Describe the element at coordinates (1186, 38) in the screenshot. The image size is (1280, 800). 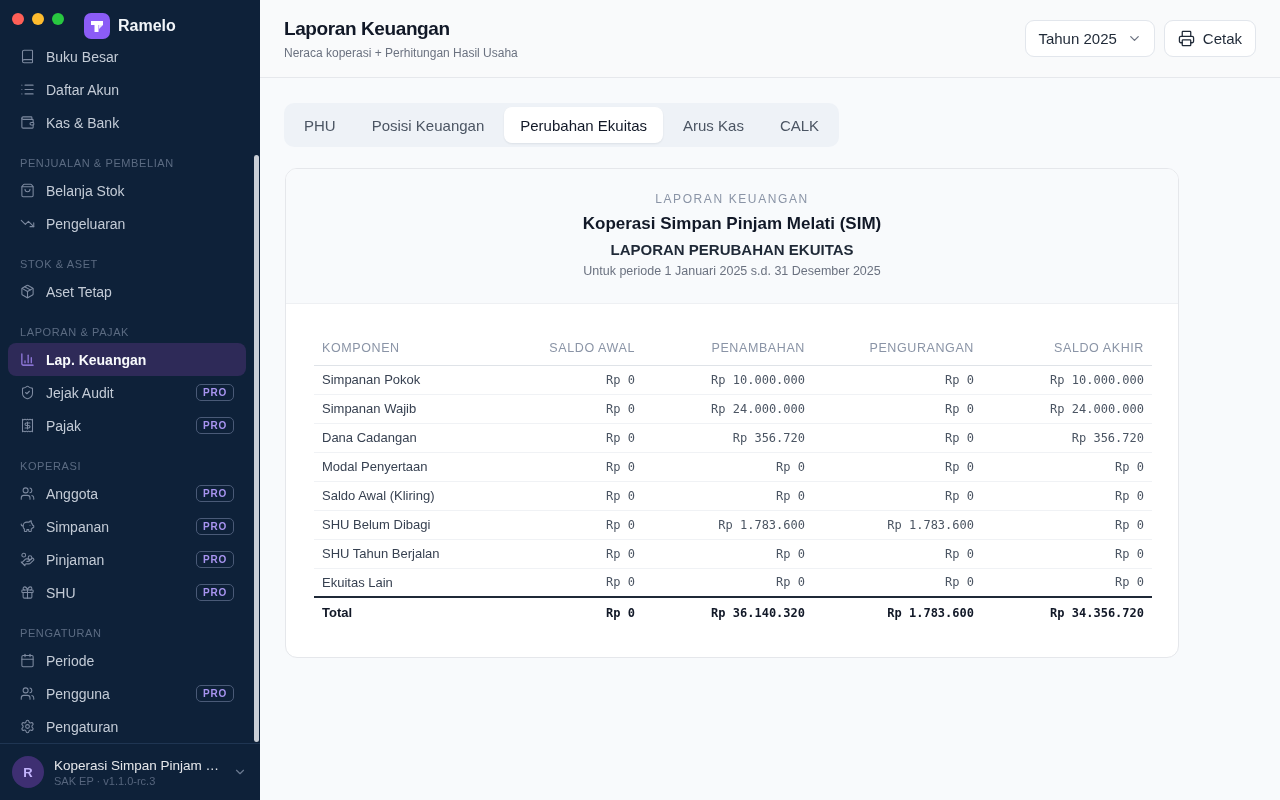
I see `printer-icon` at that location.